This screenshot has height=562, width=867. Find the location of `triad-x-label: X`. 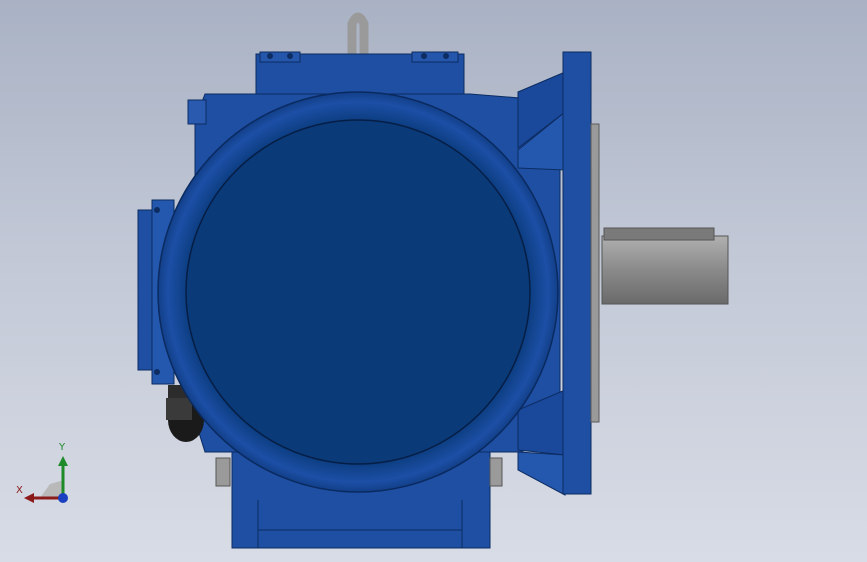

triad-x-label: X is located at coordinates (19, 490).